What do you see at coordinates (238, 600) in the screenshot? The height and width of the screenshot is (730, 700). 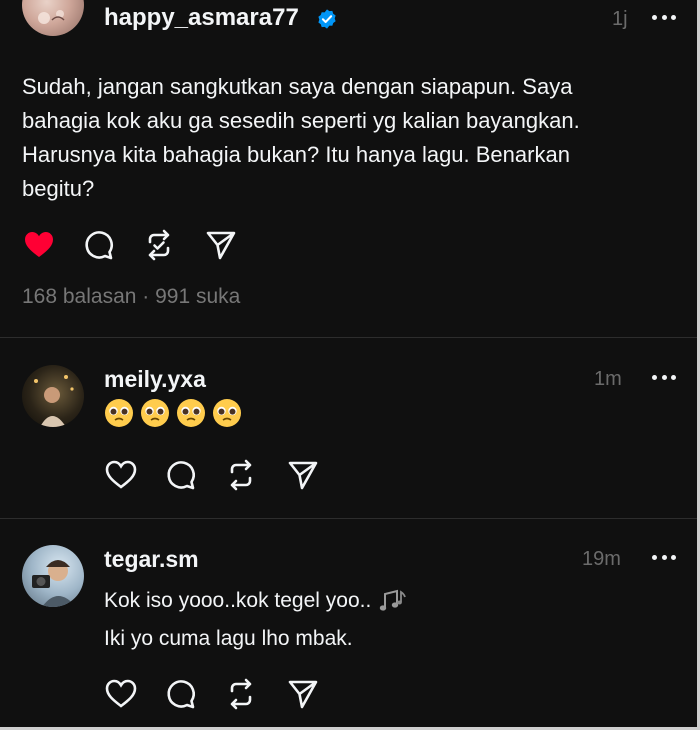 I see `reply-text-line-content: Kok iso yooo..kok tegel yoo..` at bounding box center [238, 600].